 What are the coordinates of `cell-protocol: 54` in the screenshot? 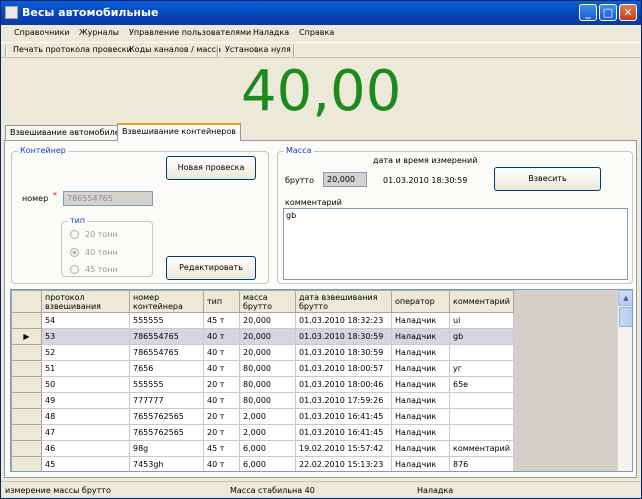 It's located at (85, 320).